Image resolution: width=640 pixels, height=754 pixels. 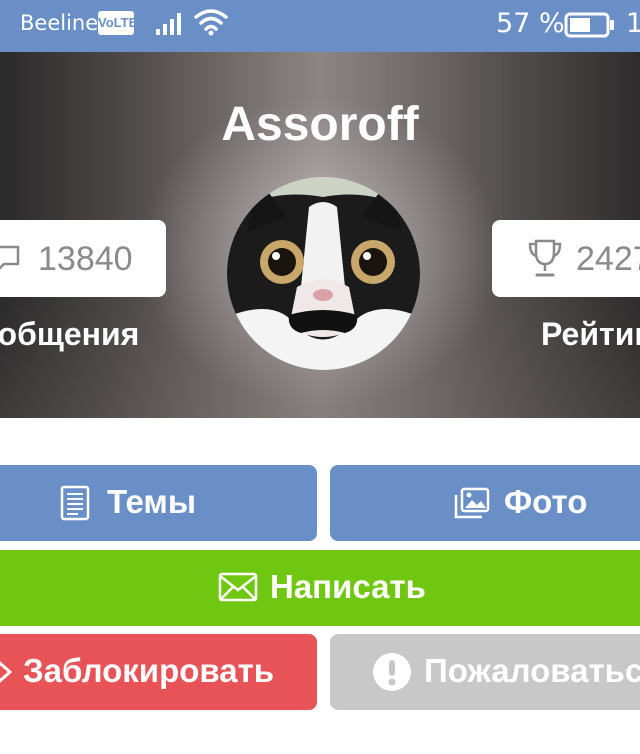 I want to click on block-button: Заблокировать, so click(x=158, y=672).